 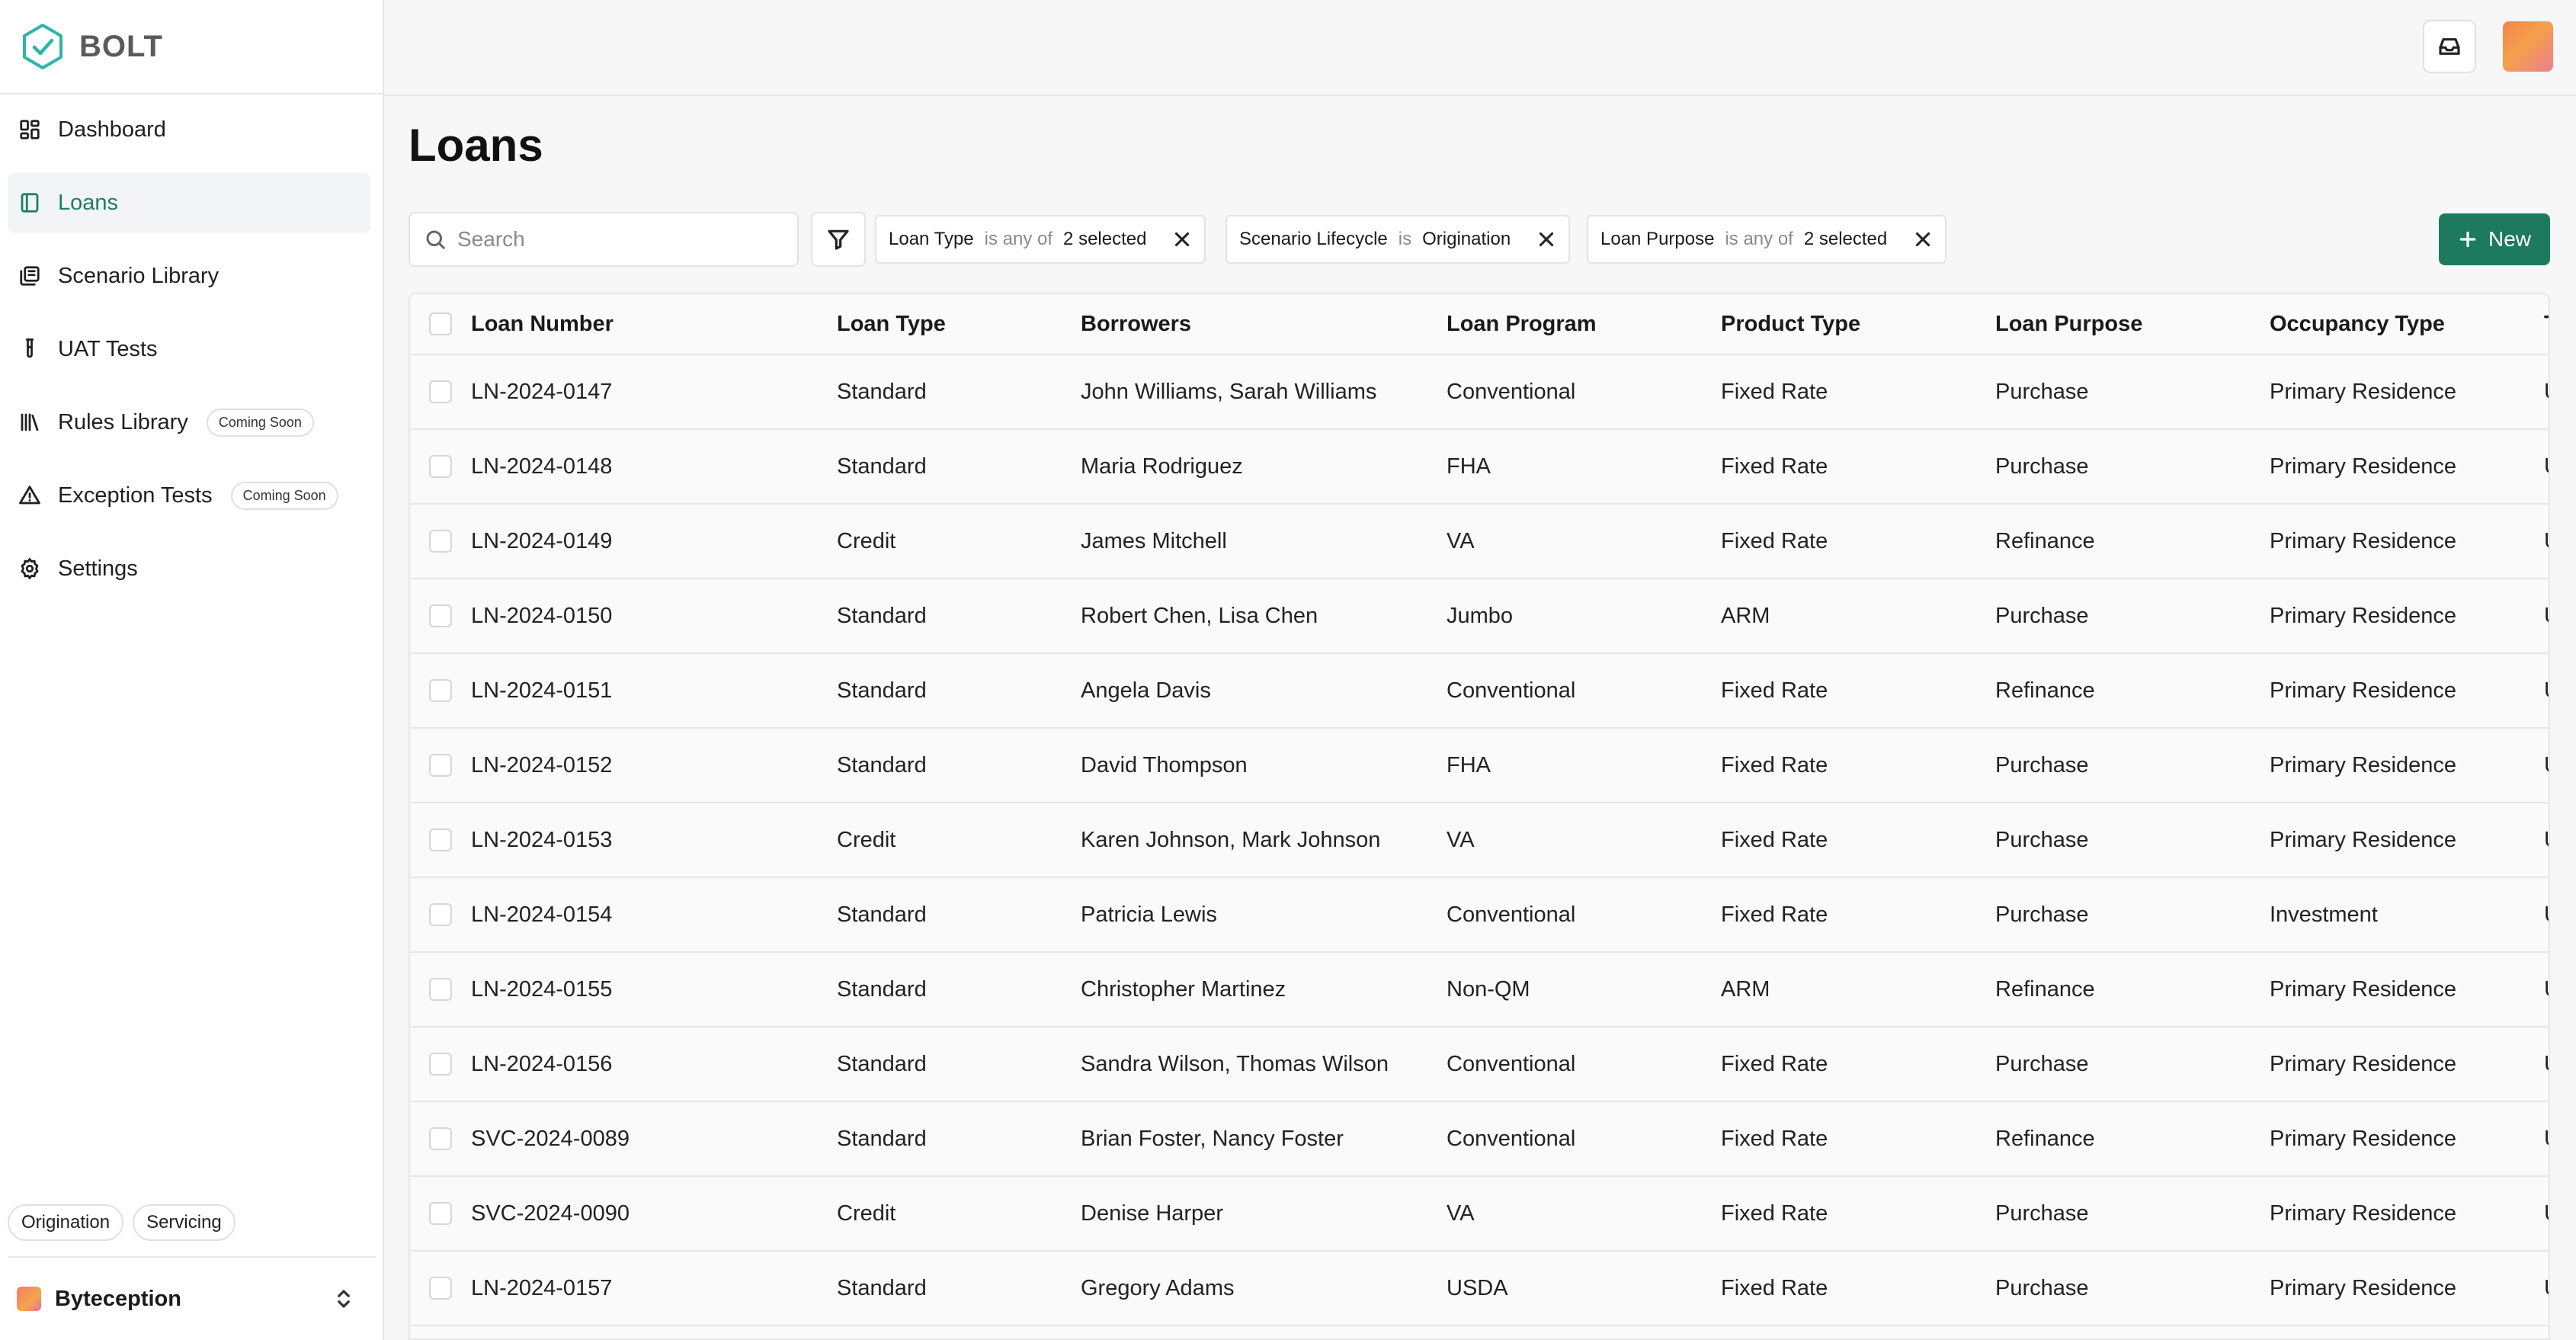 What do you see at coordinates (866, 840) in the screenshot?
I see `table-cell: Credit` at bounding box center [866, 840].